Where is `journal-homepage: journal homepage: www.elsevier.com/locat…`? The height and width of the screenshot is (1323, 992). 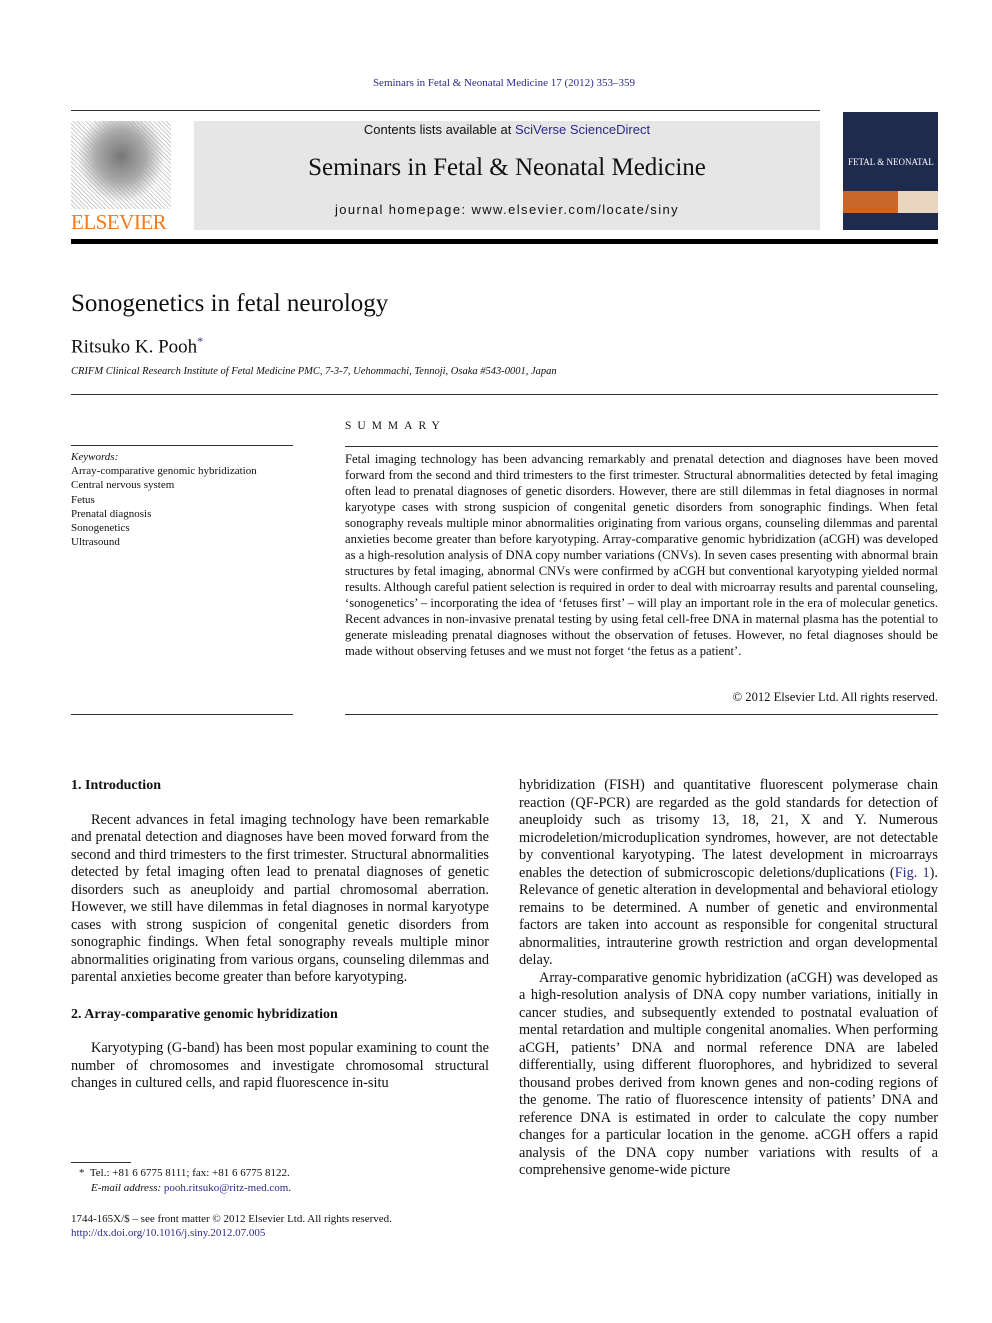 journal-homepage: journal homepage: www.elsevier.com/locat… is located at coordinates (507, 209).